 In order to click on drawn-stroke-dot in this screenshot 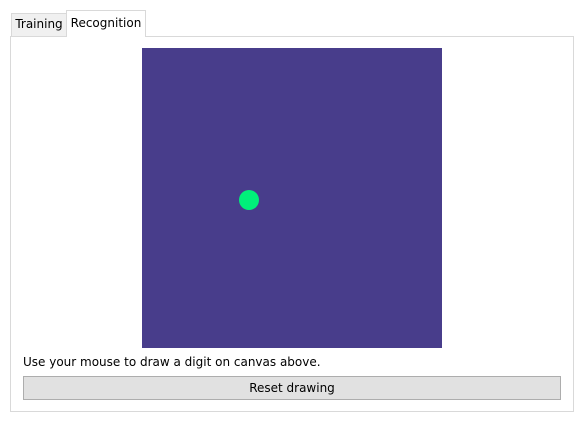, I will do `click(249, 200)`.